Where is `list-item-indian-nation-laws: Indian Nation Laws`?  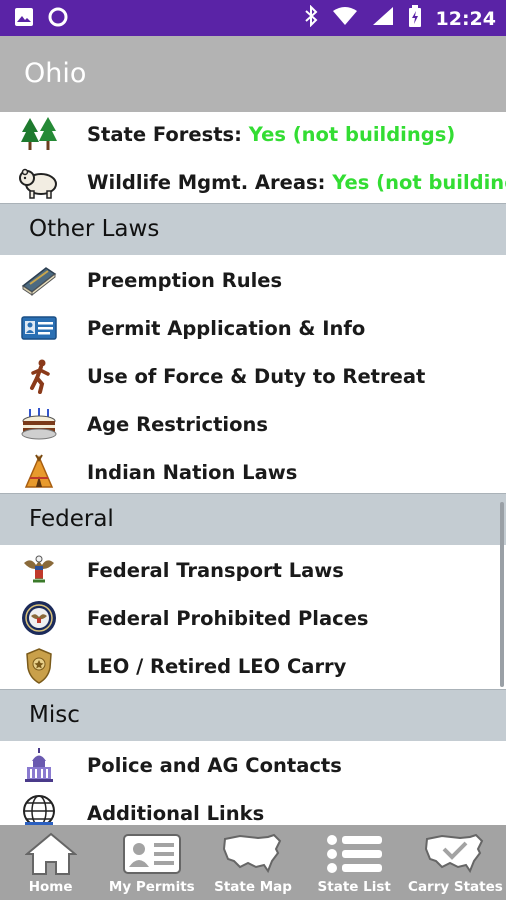 list-item-indian-nation-laws: Indian Nation Laws is located at coordinates (253, 472).